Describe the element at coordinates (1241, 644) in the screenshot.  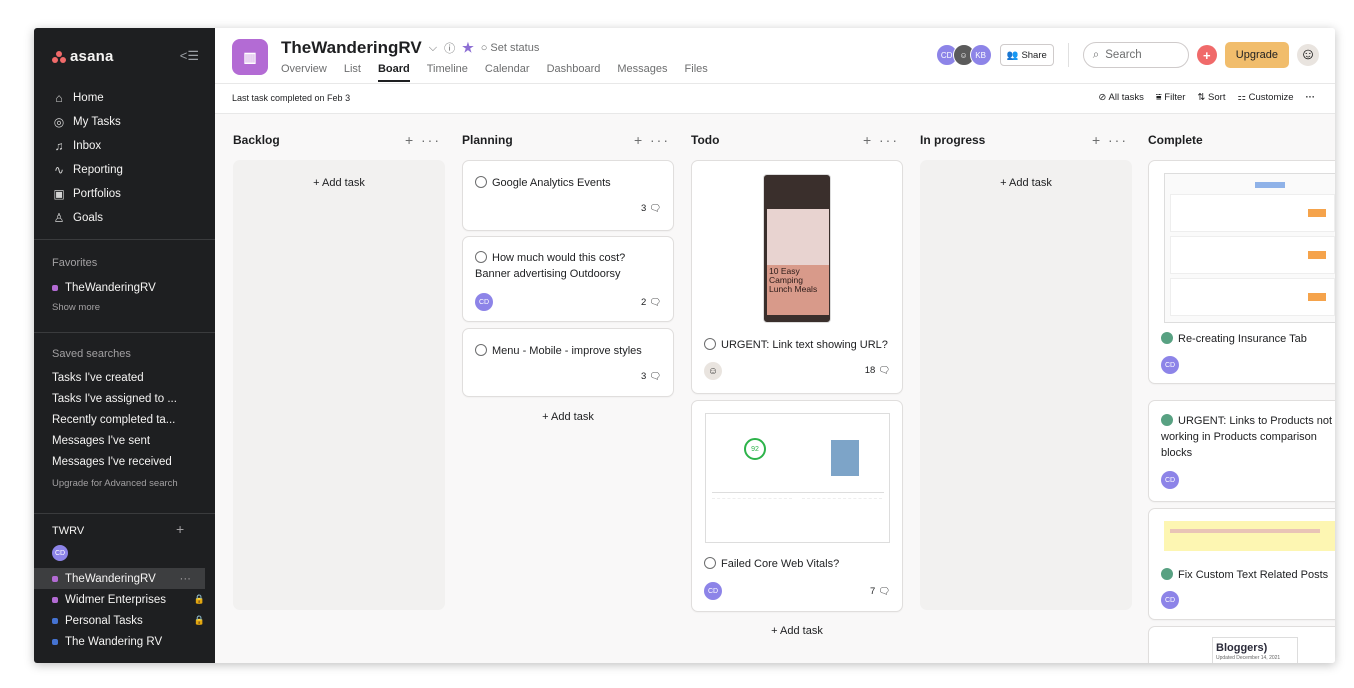
I see `task-card: Bloggers) Updated December 14, 2021` at that location.